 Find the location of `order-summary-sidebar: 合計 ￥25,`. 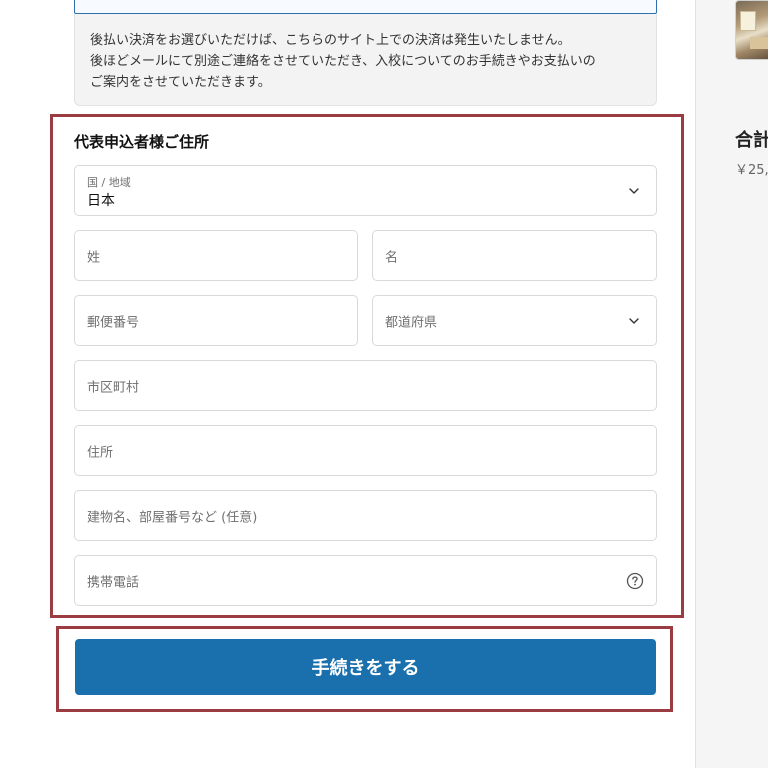

order-summary-sidebar: 合計 ￥25, is located at coordinates (731, 384).